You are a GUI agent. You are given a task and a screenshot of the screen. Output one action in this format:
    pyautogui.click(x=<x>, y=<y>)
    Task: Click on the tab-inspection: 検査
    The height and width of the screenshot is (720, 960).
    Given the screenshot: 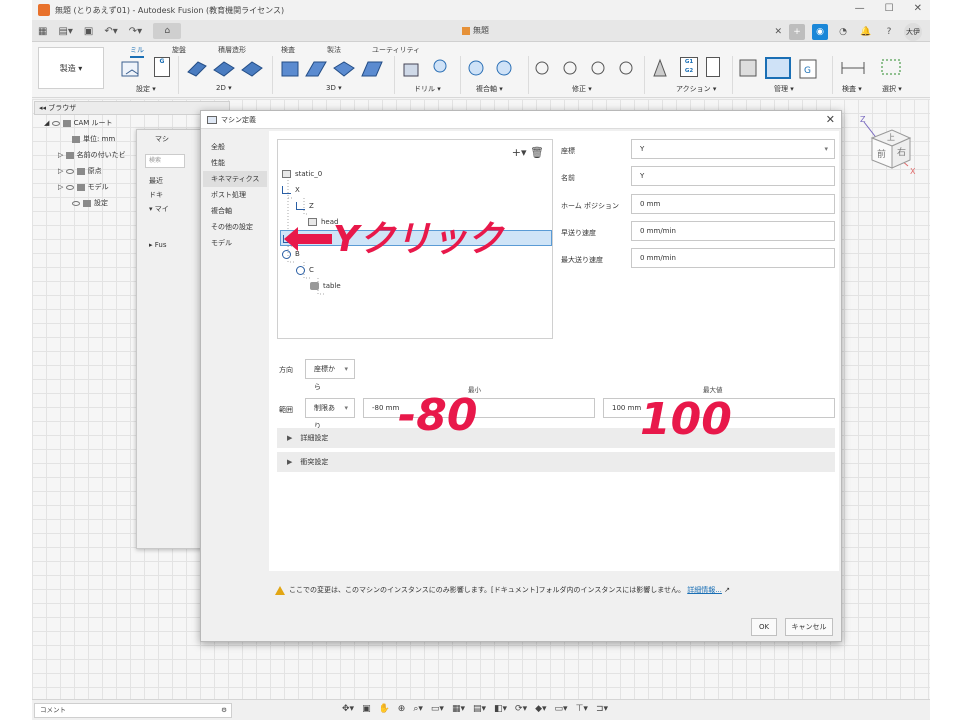 What is the action you would take?
    pyautogui.click(x=288, y=50)
    